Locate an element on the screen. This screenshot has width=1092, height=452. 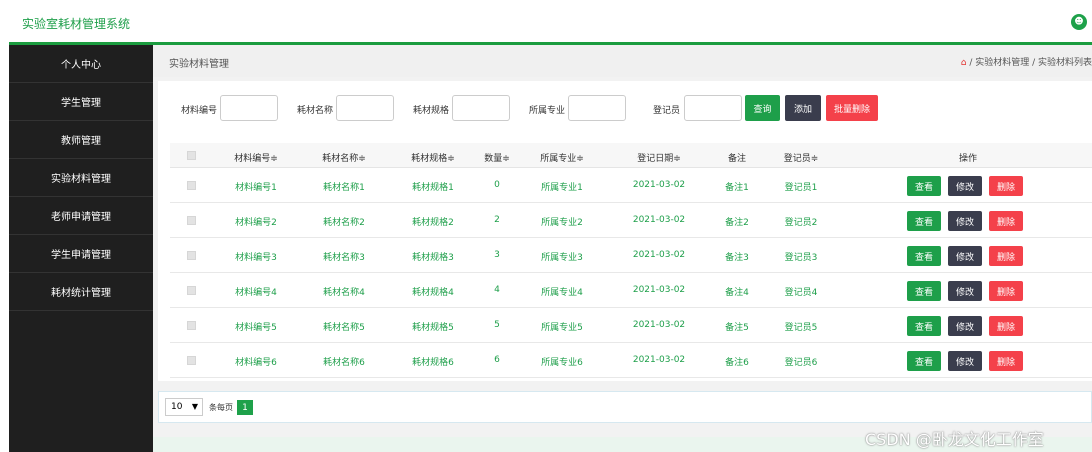
registrar-cell: 登记员5 is located at coordinates (801, 328).